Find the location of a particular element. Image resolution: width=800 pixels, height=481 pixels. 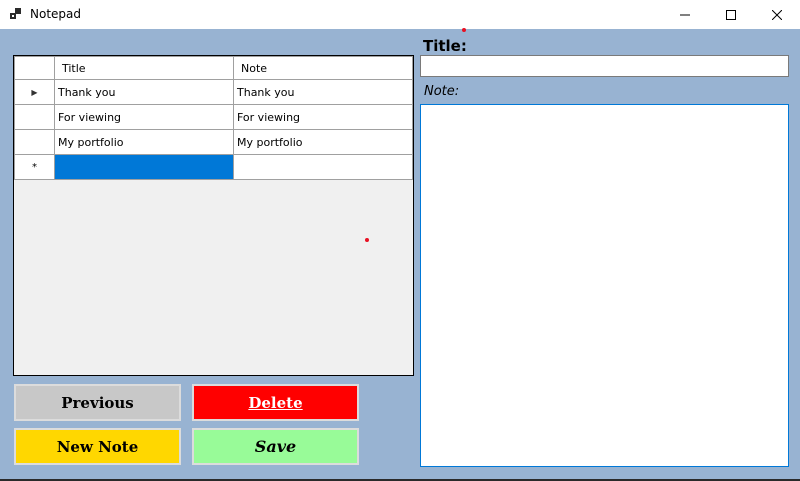

new-row: * is located at coordinates (213, 167).